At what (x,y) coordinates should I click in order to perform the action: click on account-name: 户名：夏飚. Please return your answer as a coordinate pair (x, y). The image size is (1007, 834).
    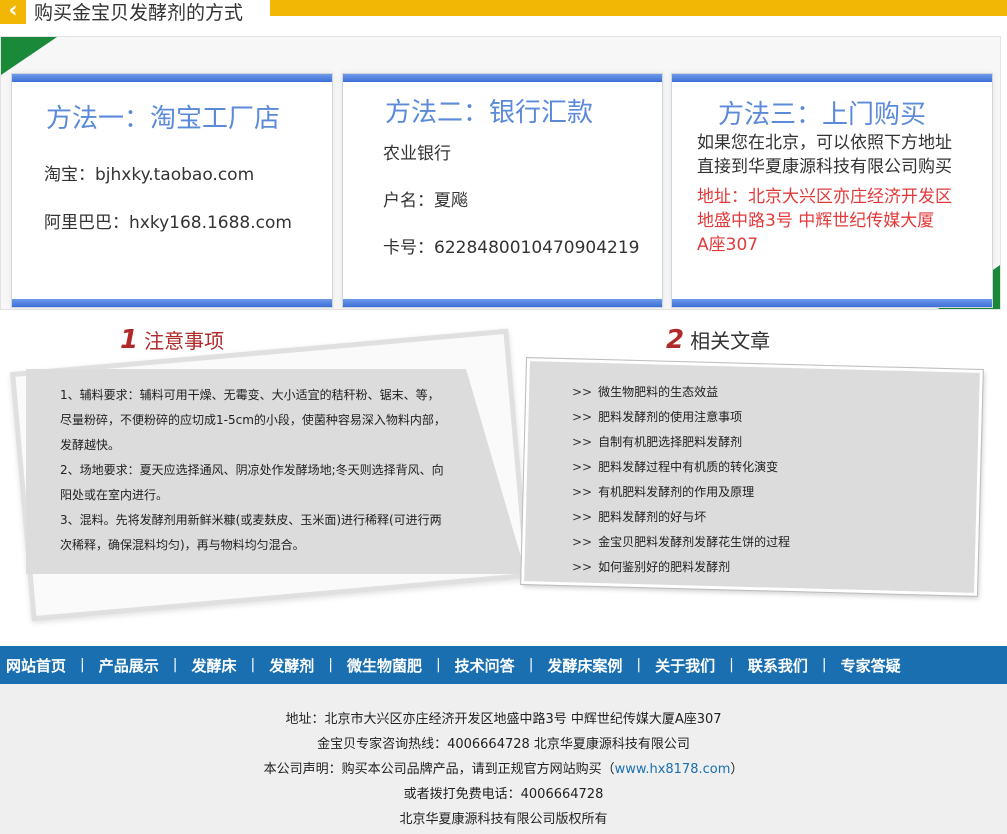
    Looking at the image, I should click on (425, 201).